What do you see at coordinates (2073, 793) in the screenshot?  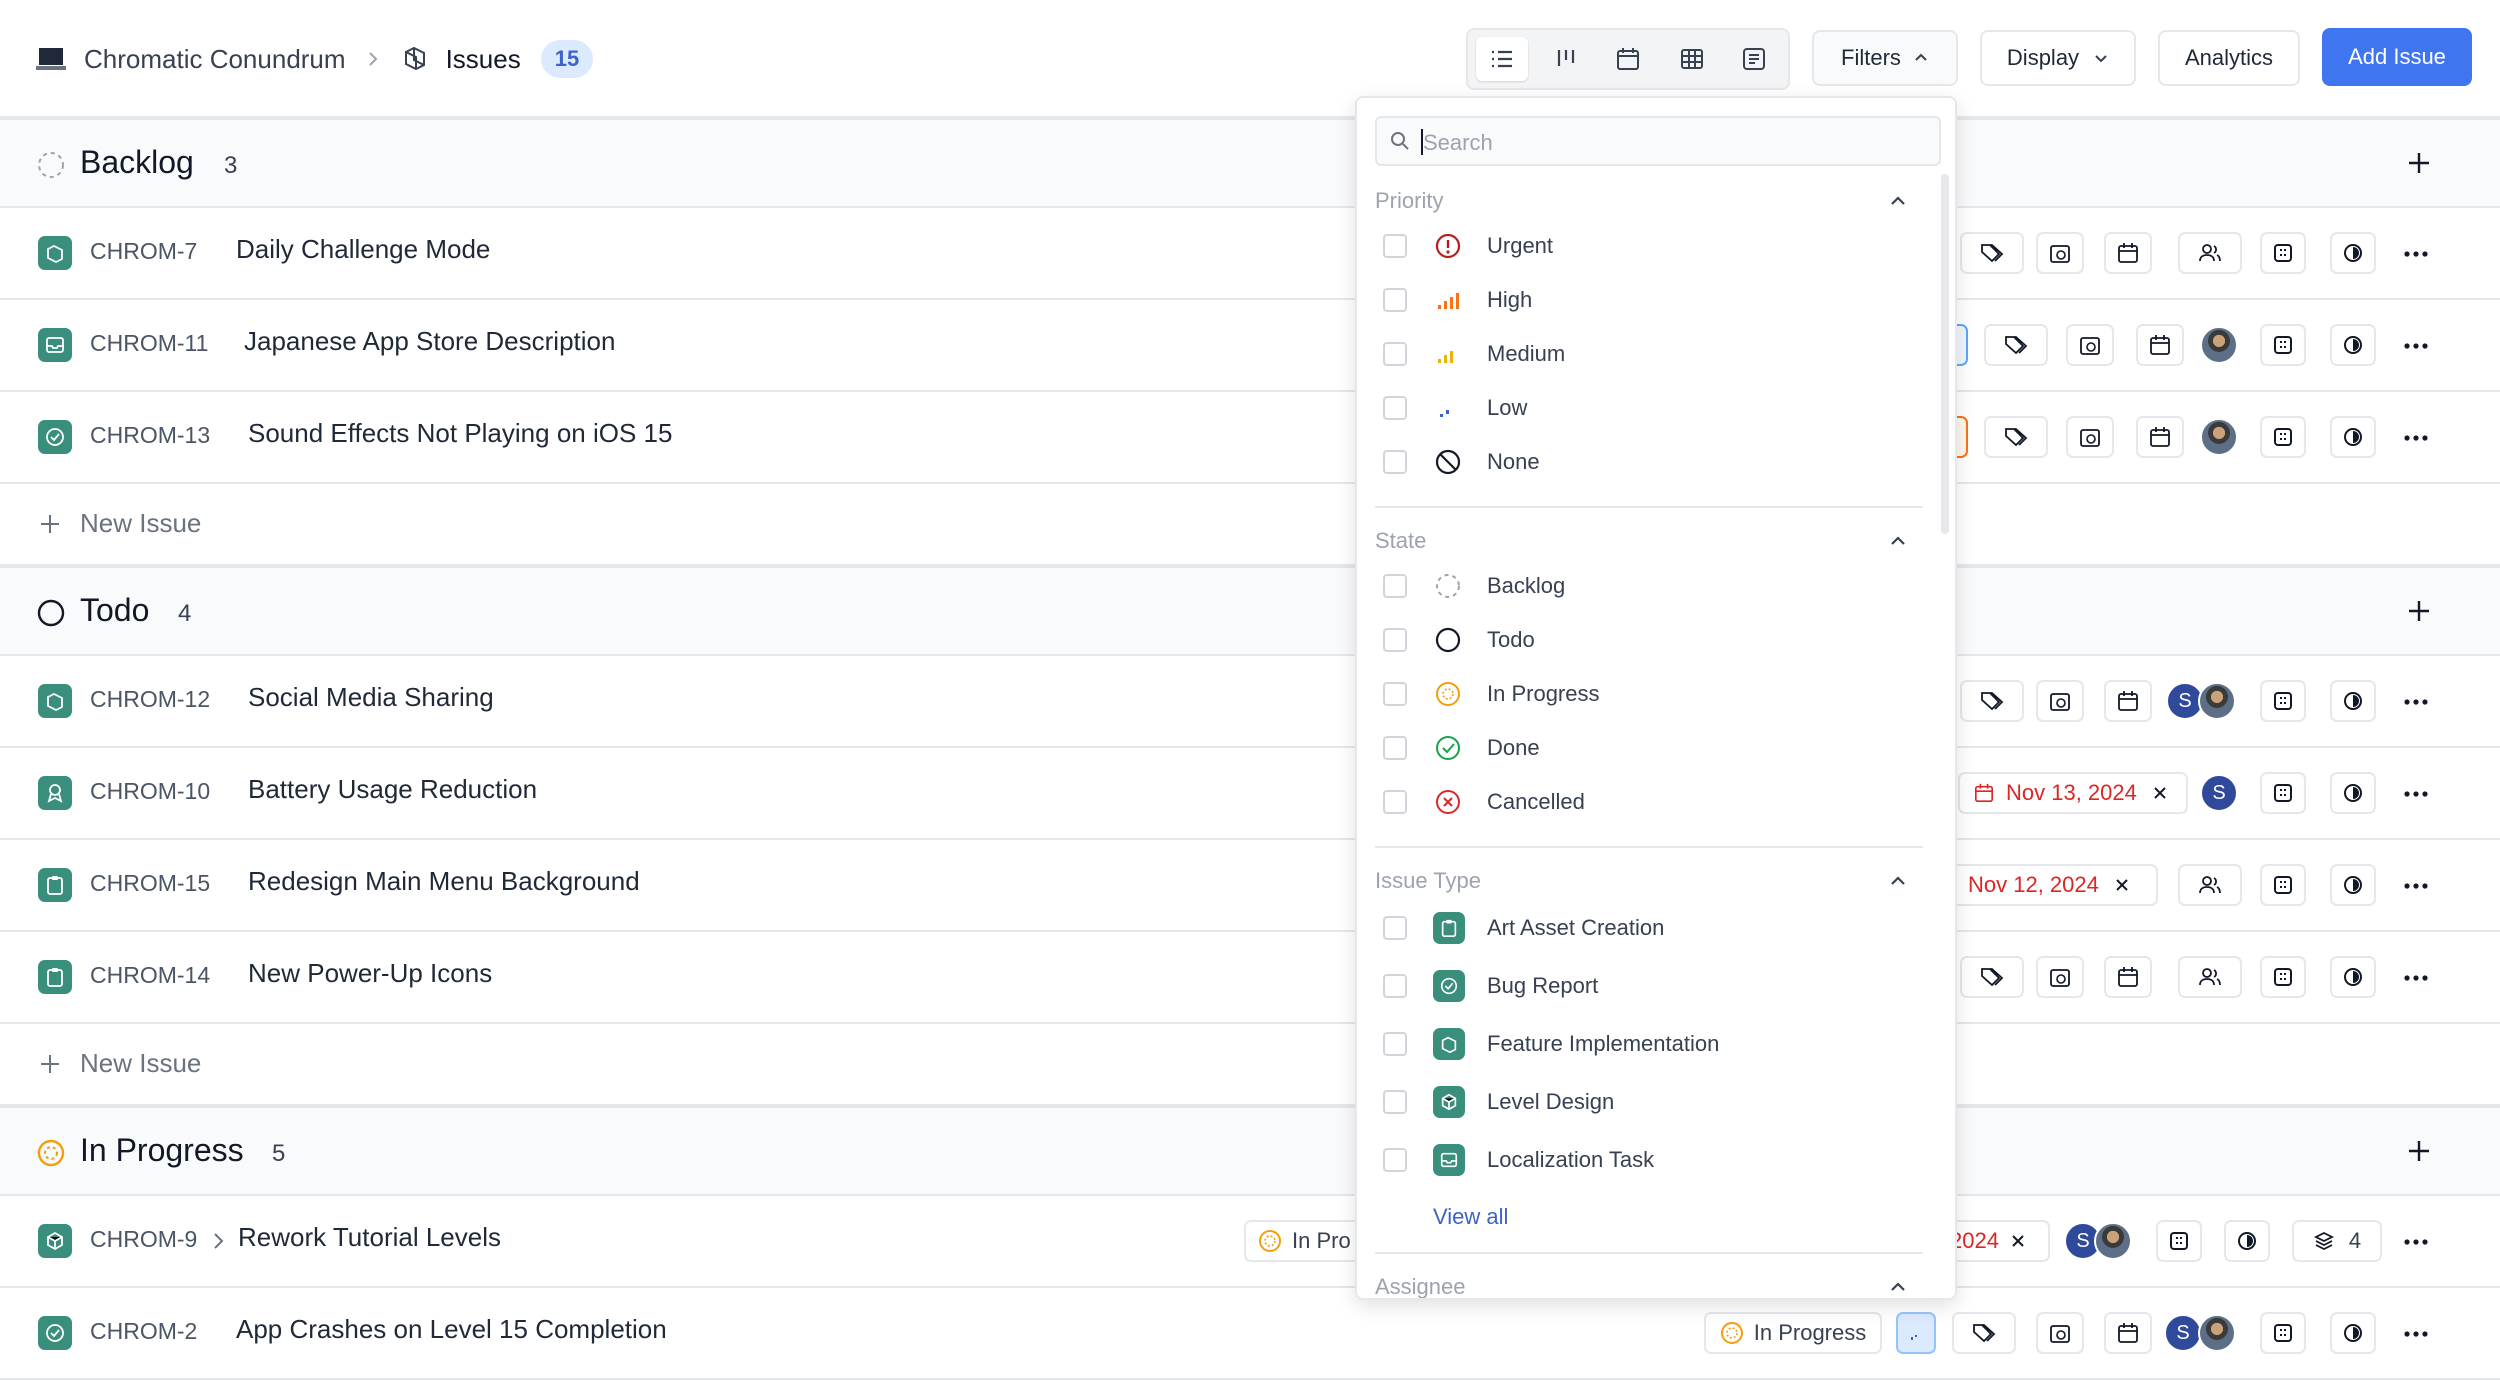 I see `due-date-chip: Nov 13, 2024` at bounding box center [2073, 793].